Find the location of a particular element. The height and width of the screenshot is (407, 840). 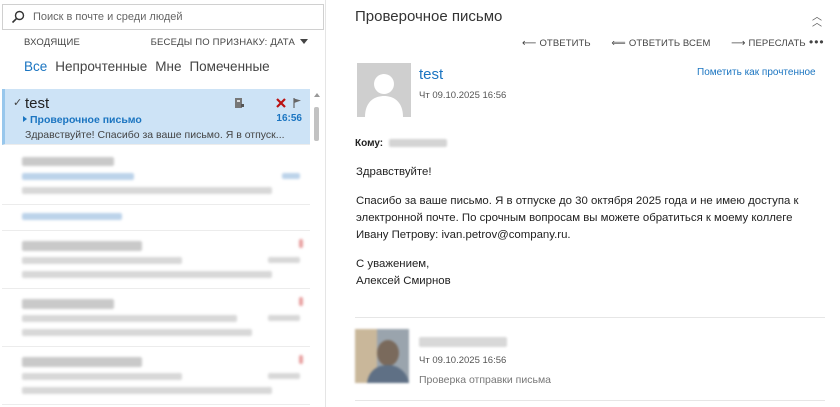

photo-avatar-icon is located at coordinates (382, 356).